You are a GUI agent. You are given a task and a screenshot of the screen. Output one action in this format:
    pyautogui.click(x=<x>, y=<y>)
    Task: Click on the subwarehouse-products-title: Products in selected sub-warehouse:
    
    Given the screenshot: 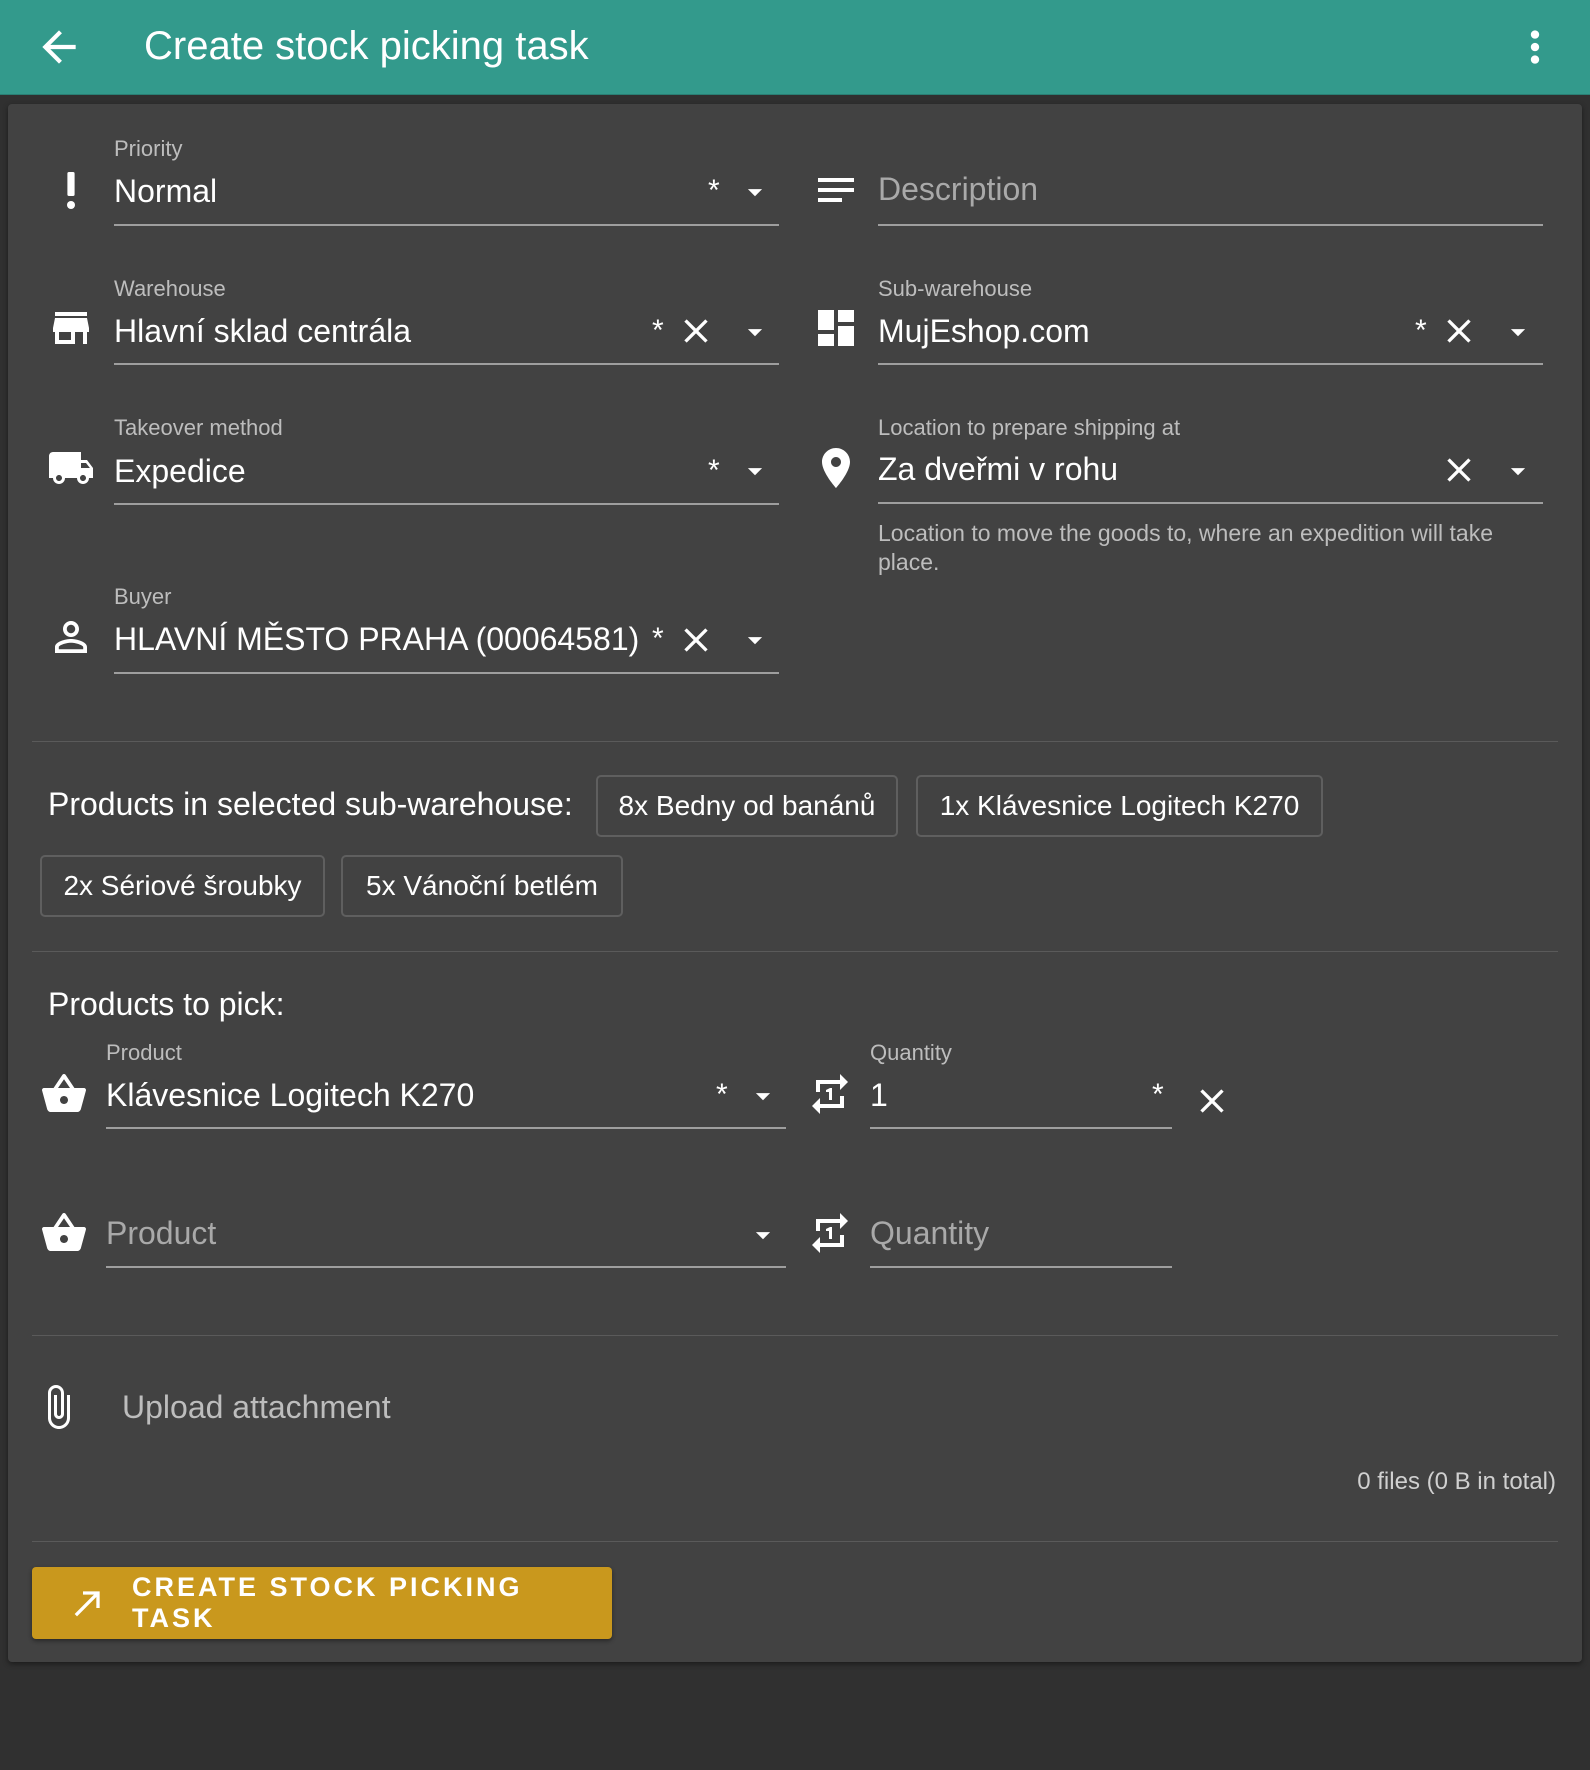 What is the action you would take?
    pyautogui.click(x=310, y=804)
    